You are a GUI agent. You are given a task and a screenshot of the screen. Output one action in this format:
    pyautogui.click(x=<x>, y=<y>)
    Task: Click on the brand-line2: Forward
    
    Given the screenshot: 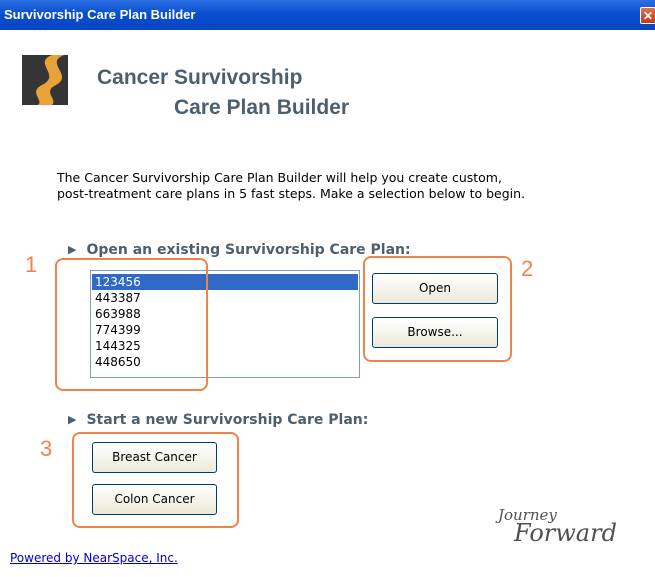 What is the action you would take?
    pyautogui.click(x=565, y=533)
    